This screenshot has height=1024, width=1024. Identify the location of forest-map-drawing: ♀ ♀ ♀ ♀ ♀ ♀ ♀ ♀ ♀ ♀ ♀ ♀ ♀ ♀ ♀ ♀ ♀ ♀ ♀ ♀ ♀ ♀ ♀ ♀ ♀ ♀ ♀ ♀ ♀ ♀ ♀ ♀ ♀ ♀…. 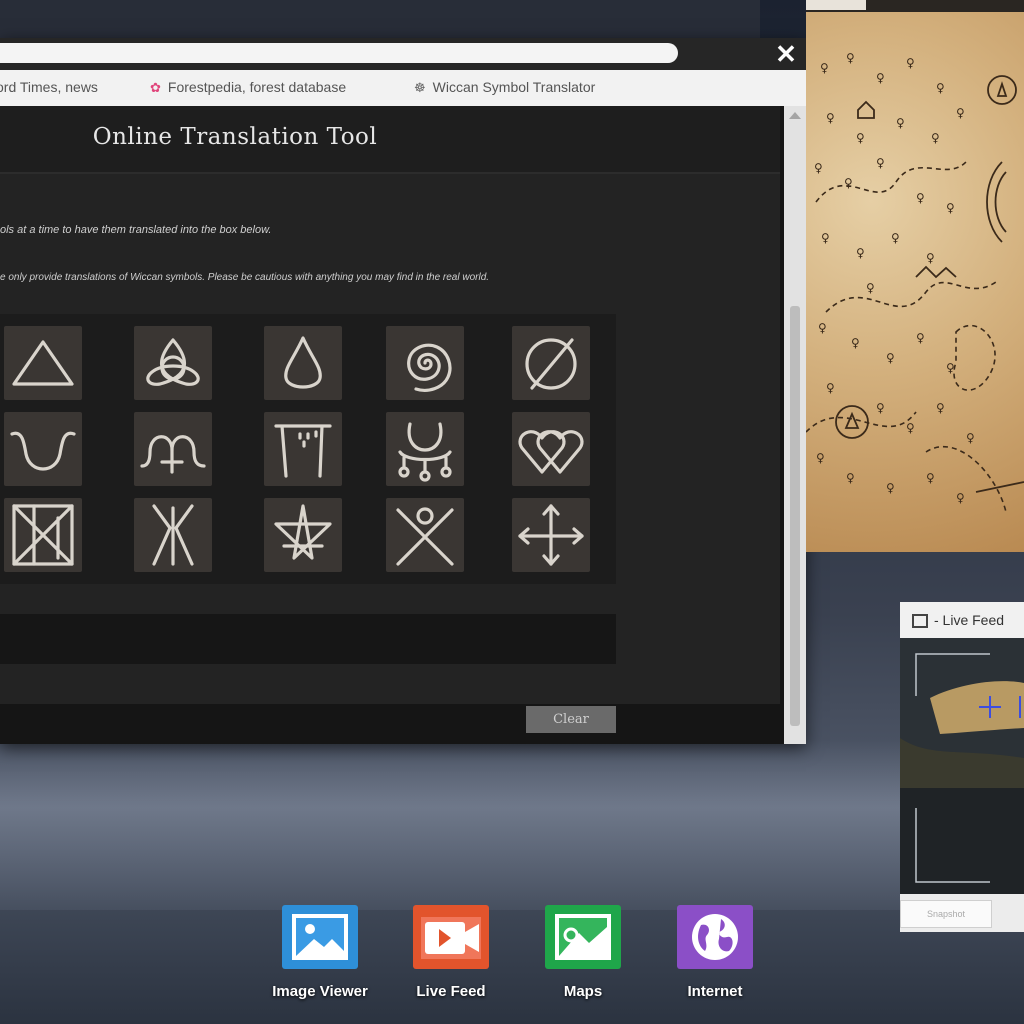
(915, 282).